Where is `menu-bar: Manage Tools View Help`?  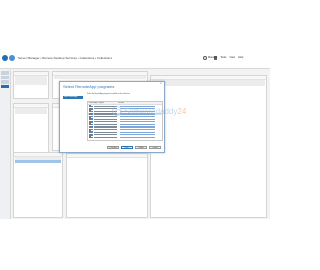
menu-bar: Manage Tools View Help is located at coordinates (225, 57).